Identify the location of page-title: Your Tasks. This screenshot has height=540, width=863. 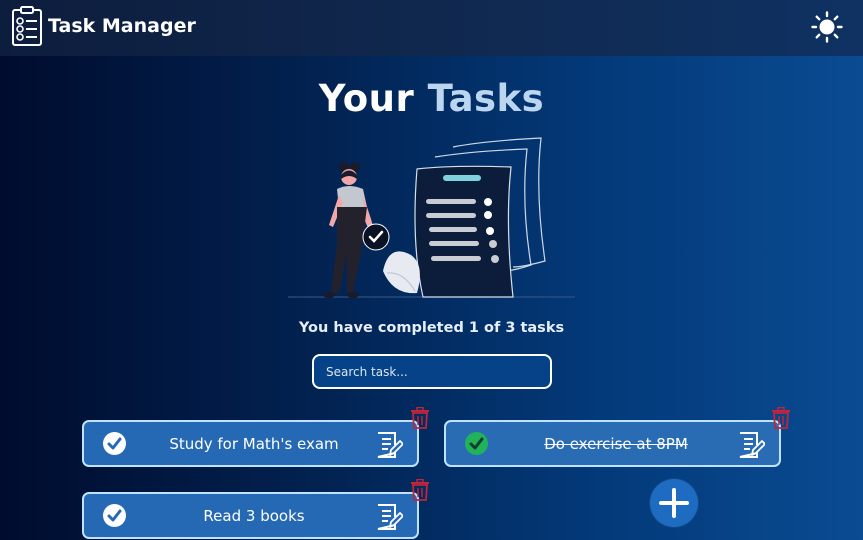
(431, 98).